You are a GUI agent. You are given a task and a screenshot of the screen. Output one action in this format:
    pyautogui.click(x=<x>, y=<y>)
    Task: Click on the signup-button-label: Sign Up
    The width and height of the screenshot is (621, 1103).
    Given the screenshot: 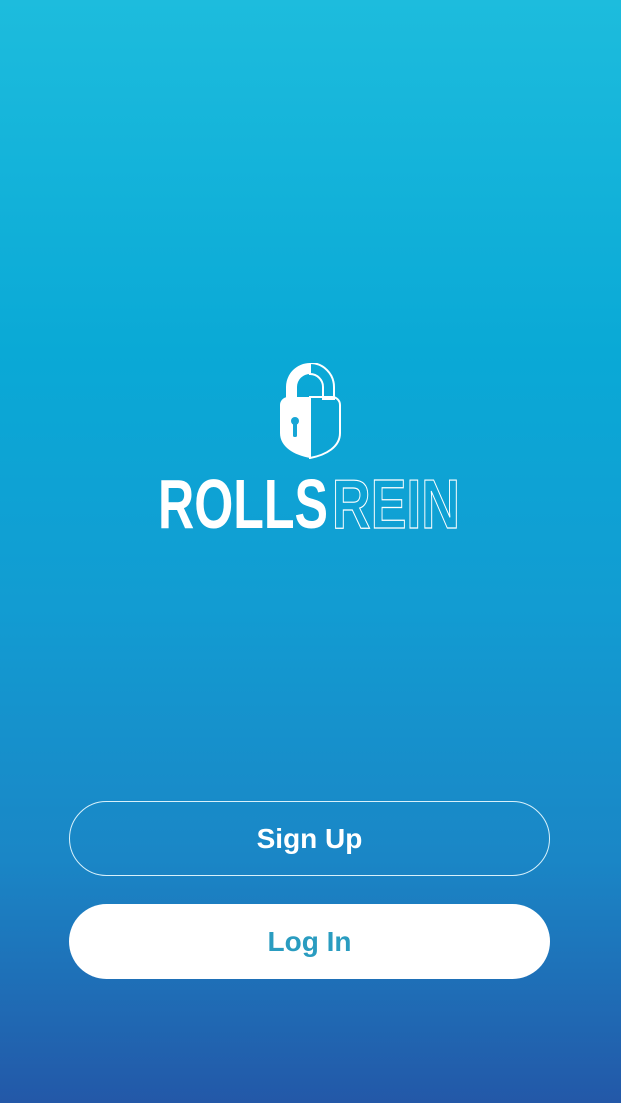 What is the action you would take?
    pyautogui.click(x=309, y=838)
    